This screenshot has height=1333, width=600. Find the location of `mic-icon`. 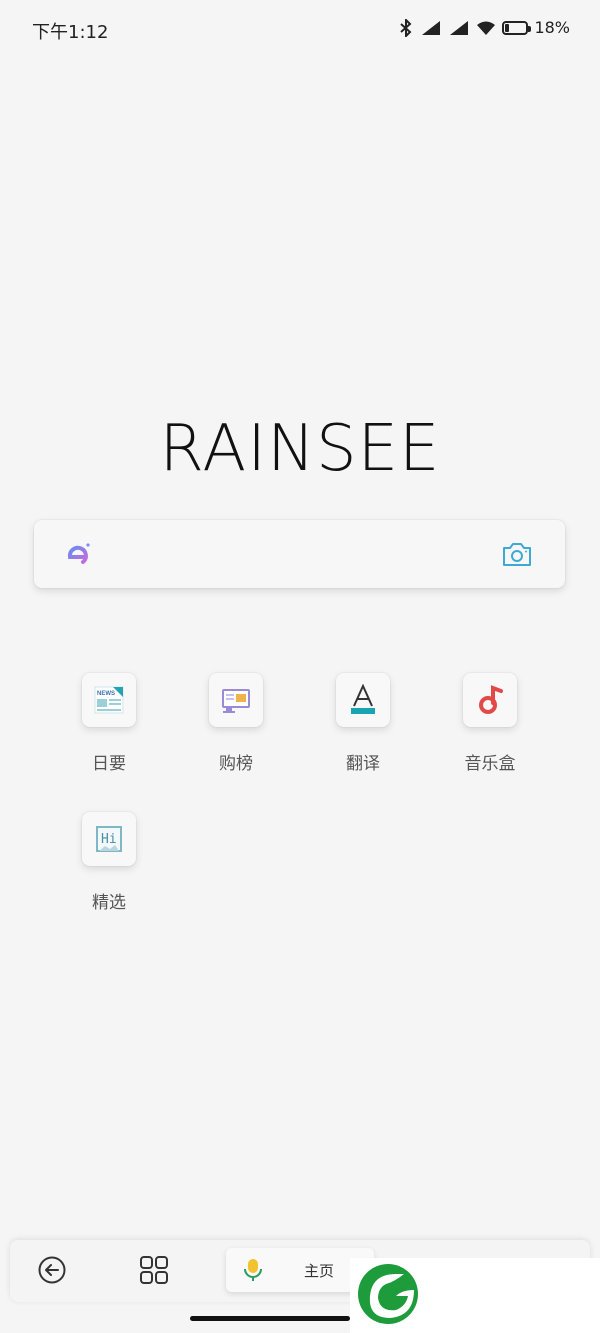

mic-icon is located at coordinates (253, 1270).